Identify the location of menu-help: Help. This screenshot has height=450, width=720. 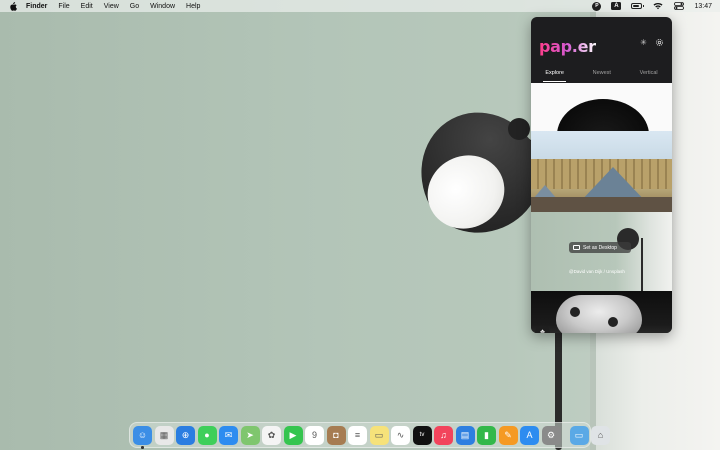
(193, 6).